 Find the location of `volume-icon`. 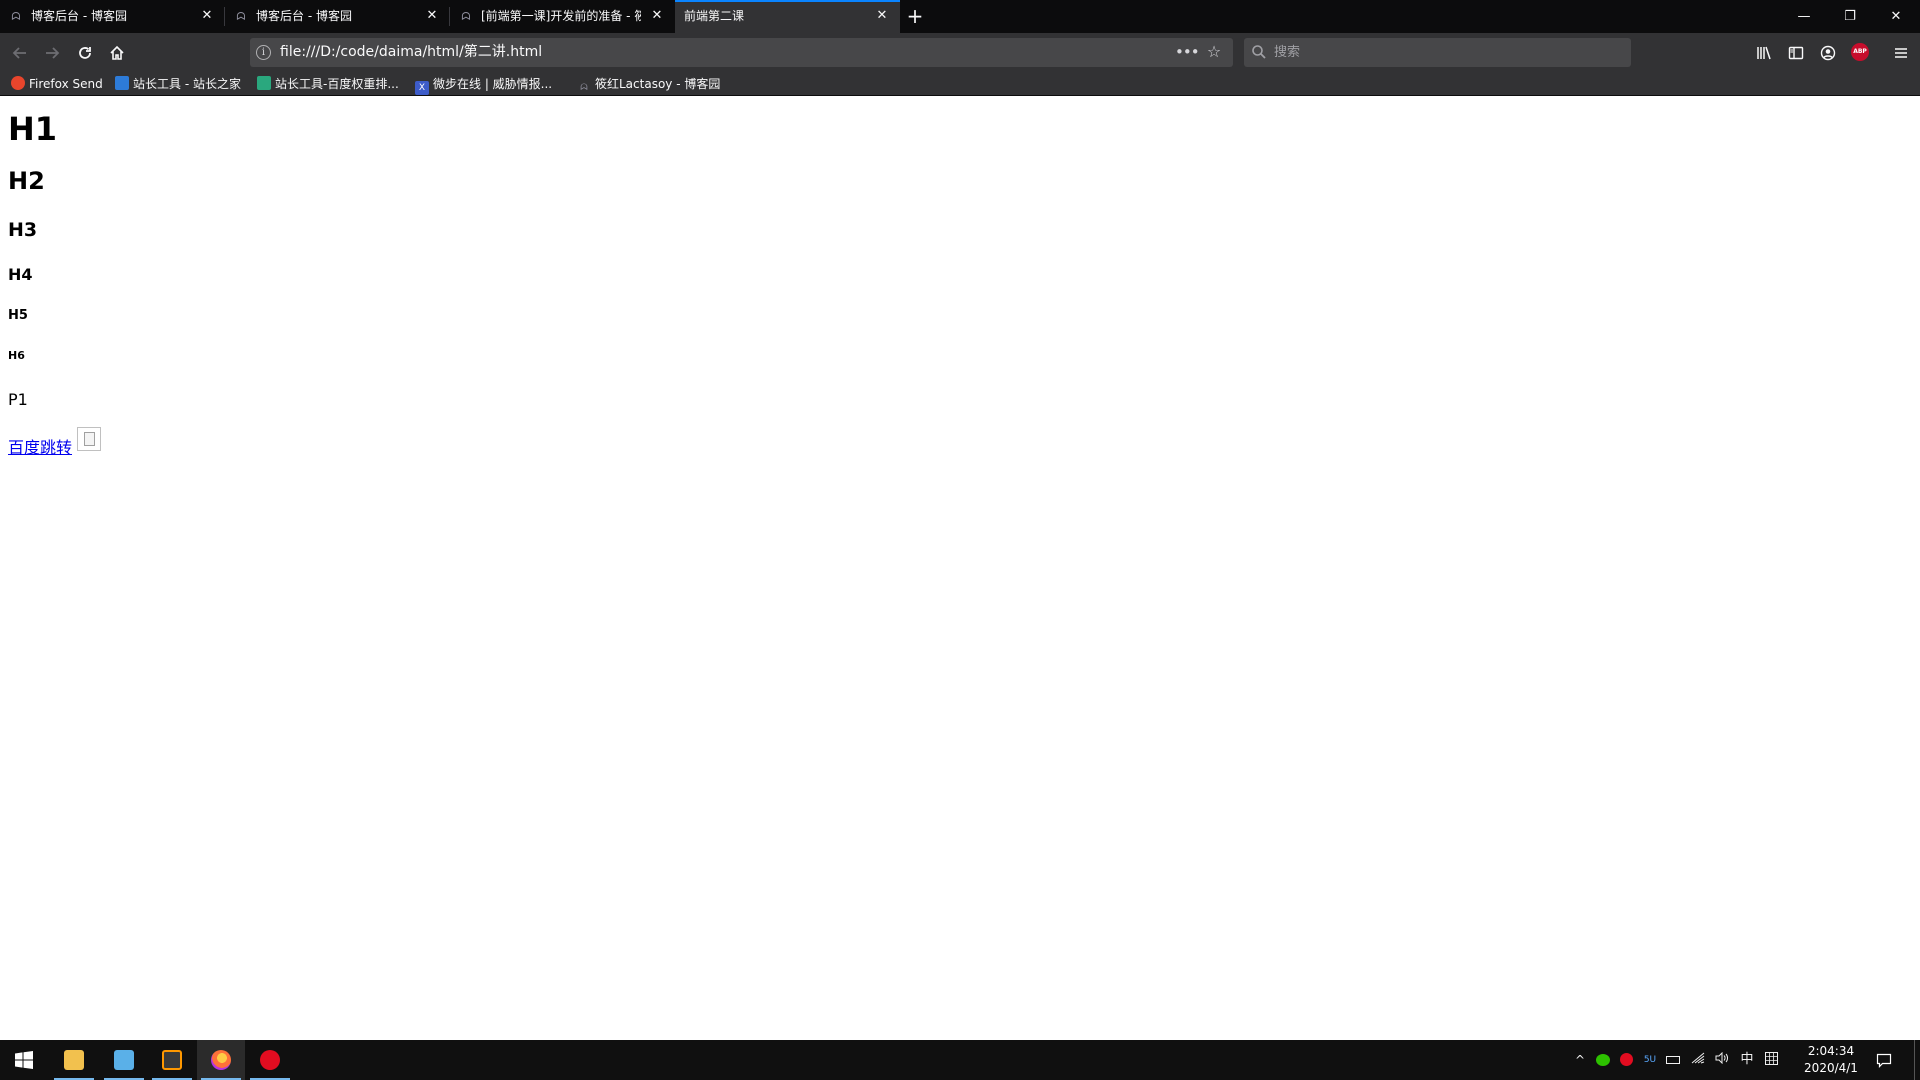

volume-icon is located at coordinates (1722, 1059).